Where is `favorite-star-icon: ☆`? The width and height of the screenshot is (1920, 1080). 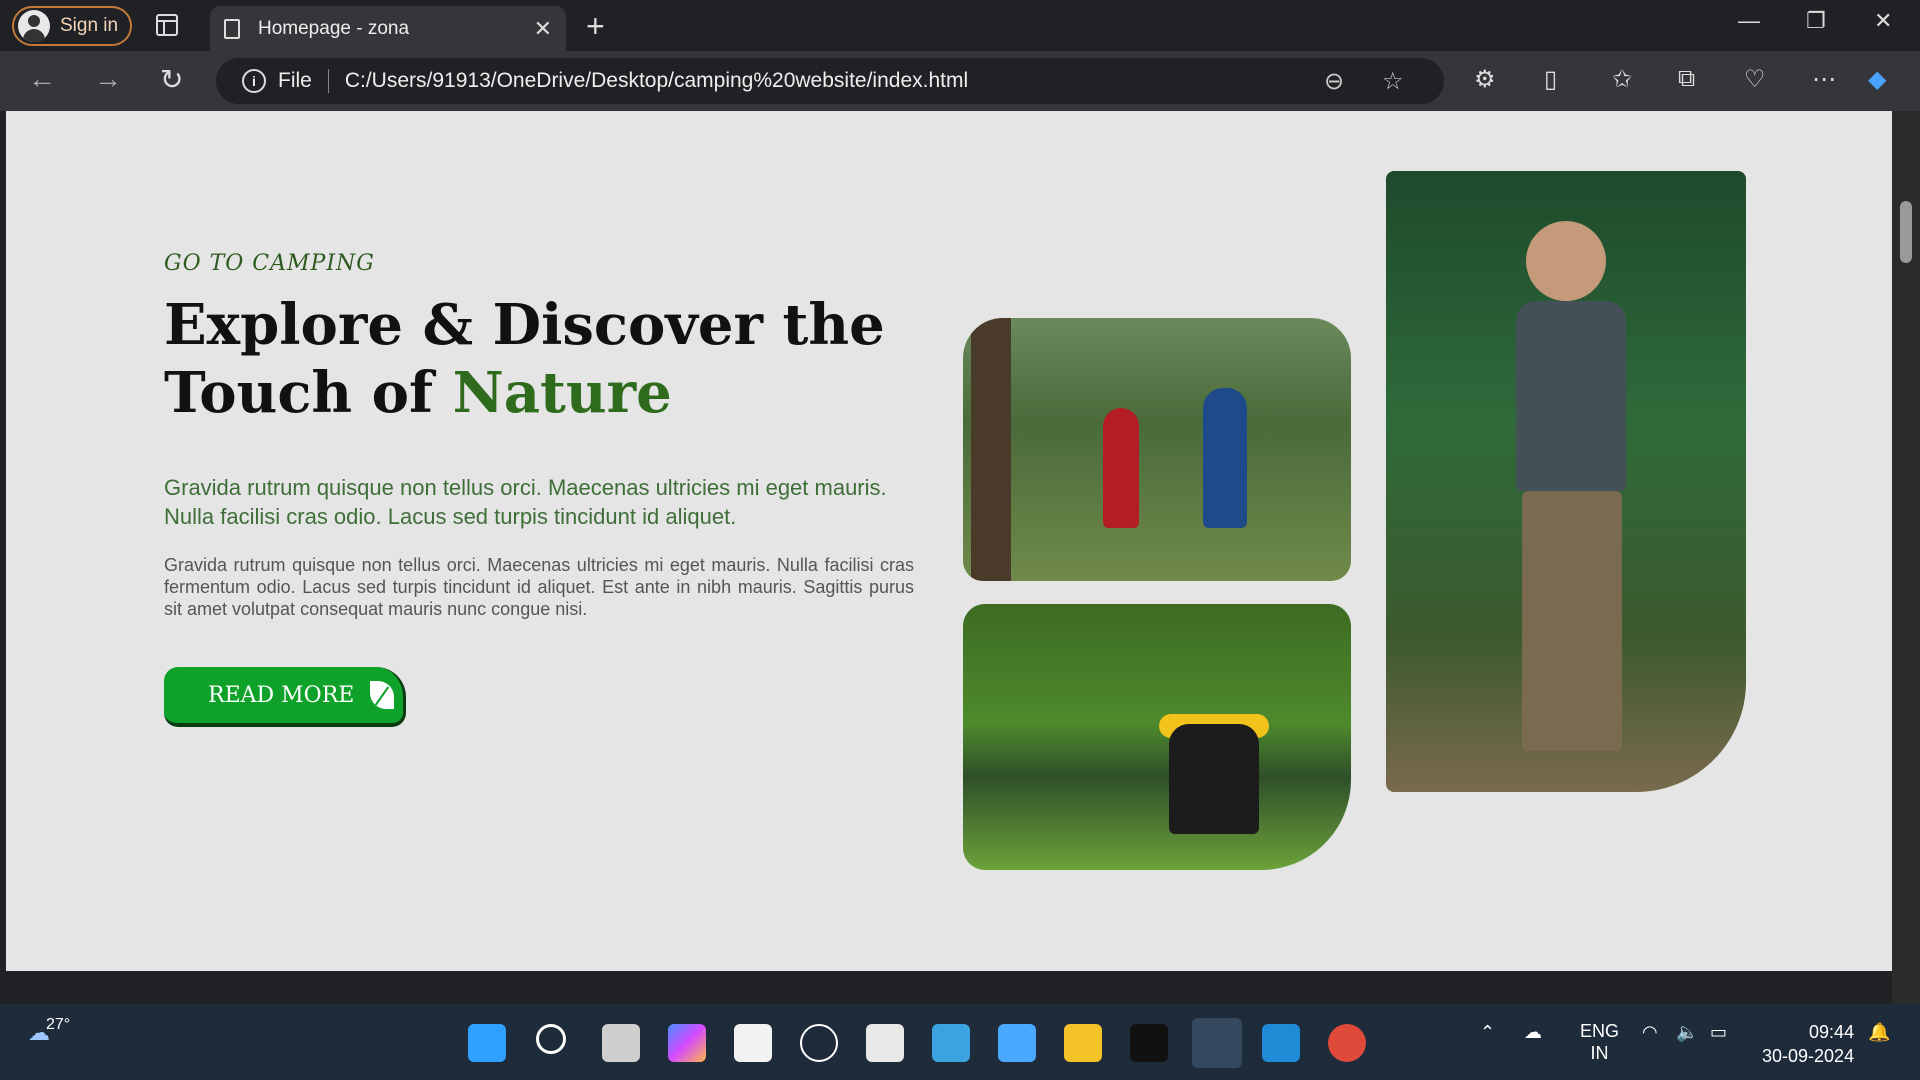 favorite-star-icon: ☆ is located at coordinates (1393, 81).